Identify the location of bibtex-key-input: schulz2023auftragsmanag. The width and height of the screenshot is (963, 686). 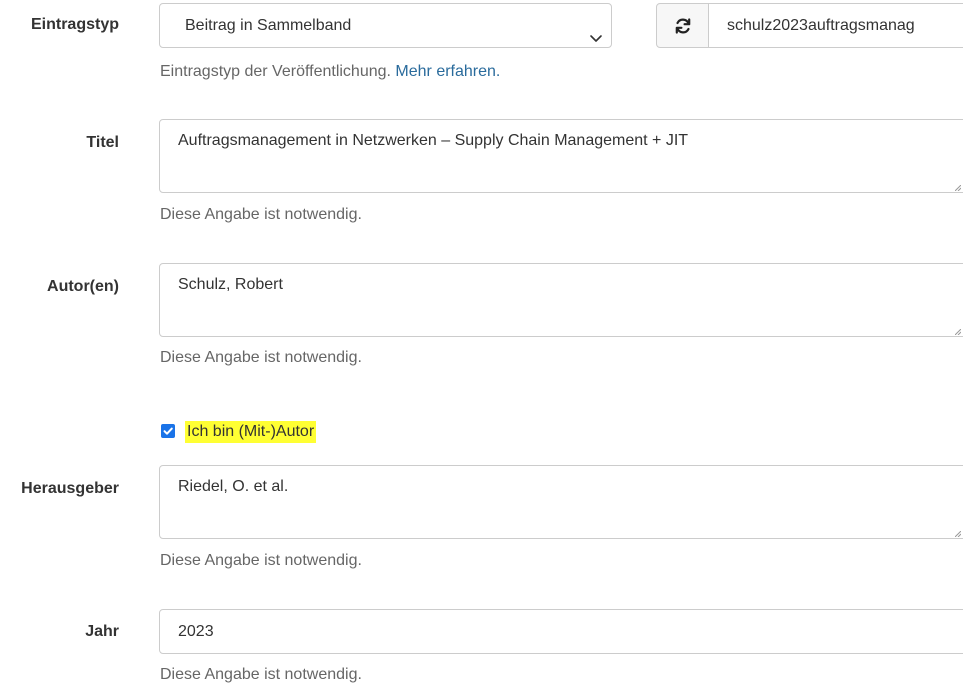
(835, 25).